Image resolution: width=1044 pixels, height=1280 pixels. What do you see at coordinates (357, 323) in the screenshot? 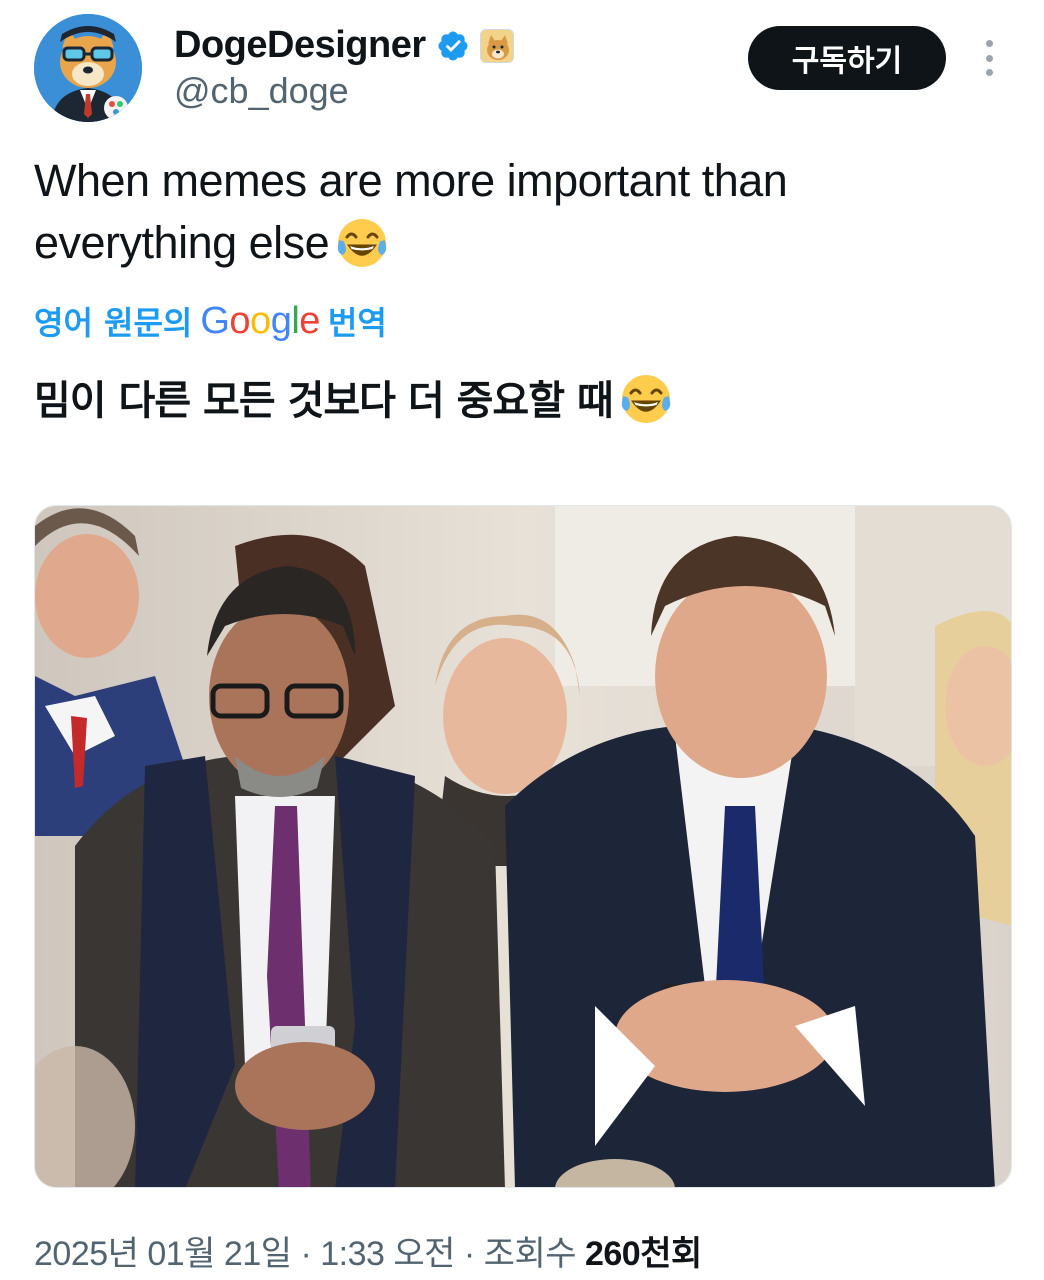
I see `translate-suffix: 번역` at bounding box center [357, 323].